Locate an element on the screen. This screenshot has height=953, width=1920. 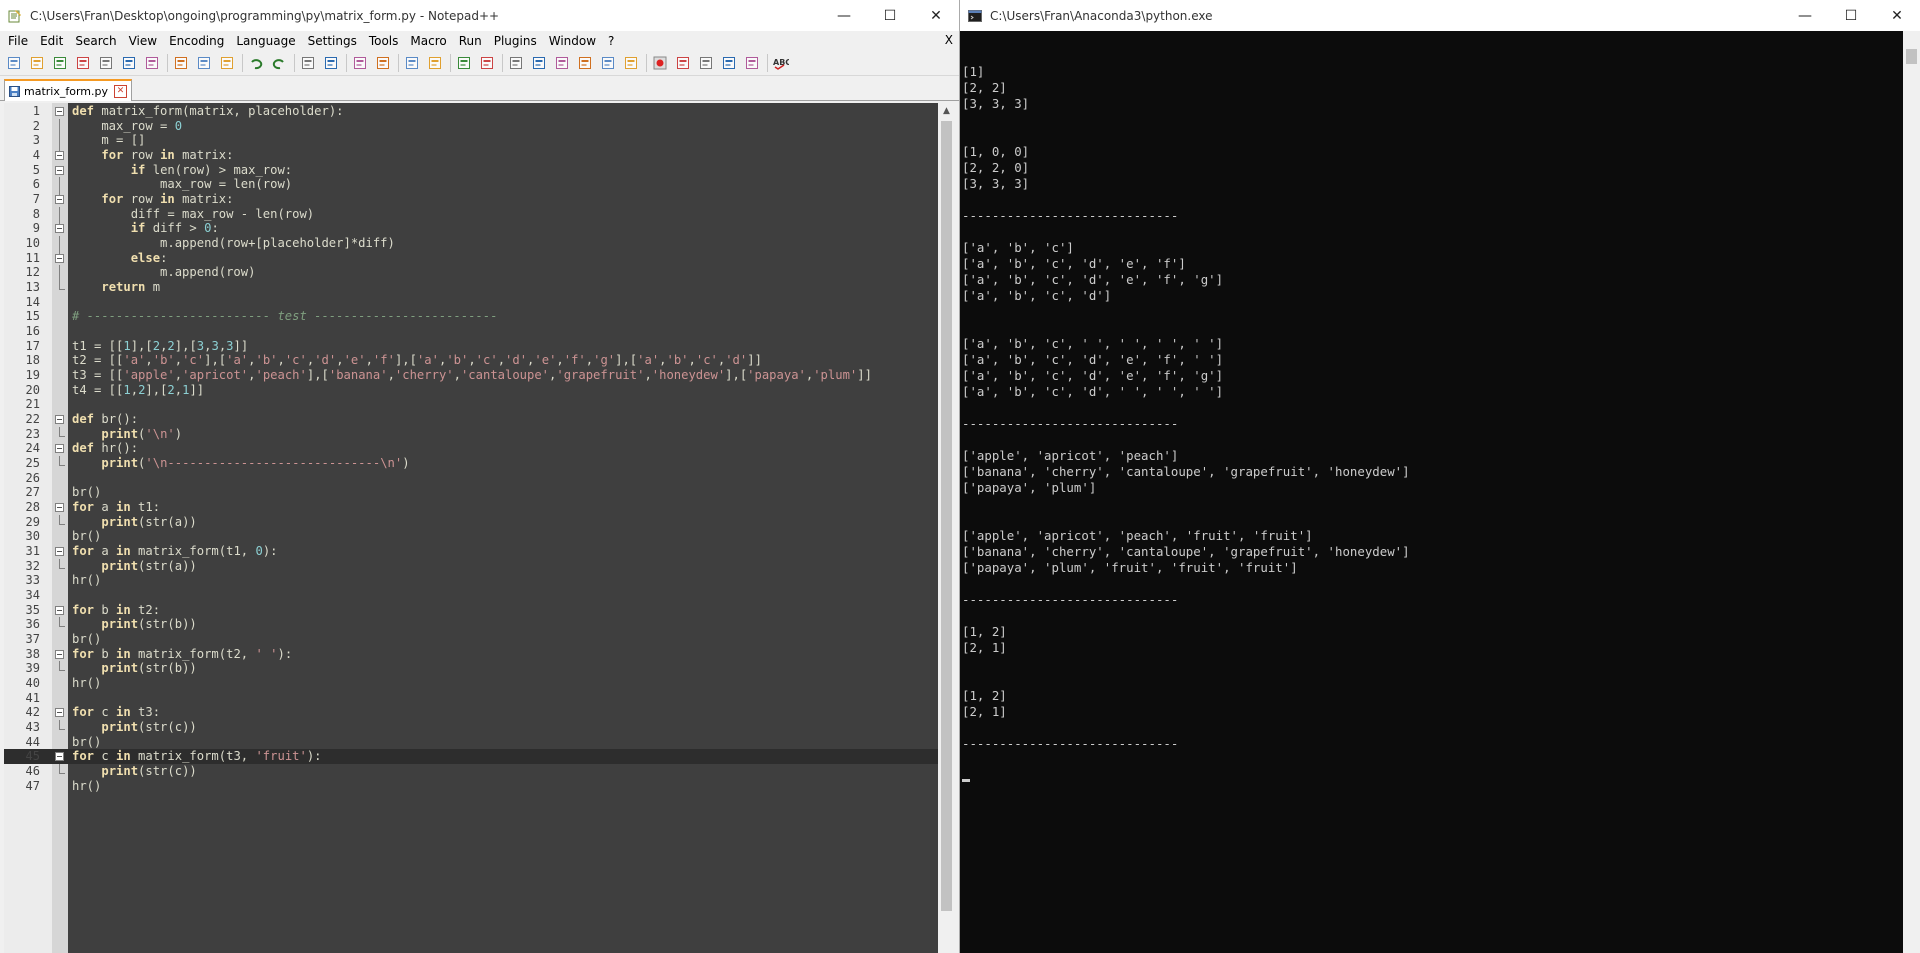
code-line: 41 is located at coordinates (471, 698).